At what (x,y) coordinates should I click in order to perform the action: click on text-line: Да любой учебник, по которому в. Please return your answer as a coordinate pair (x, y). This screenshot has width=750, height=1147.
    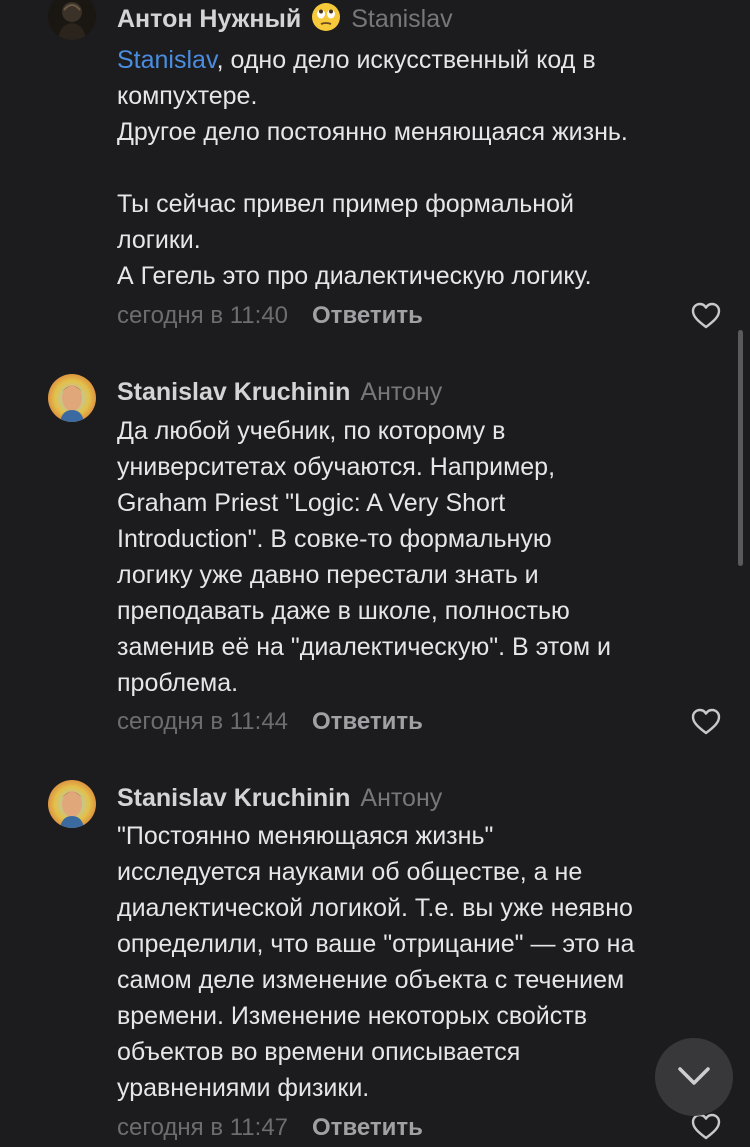
    Looking at the image, I should click on (311, 431).